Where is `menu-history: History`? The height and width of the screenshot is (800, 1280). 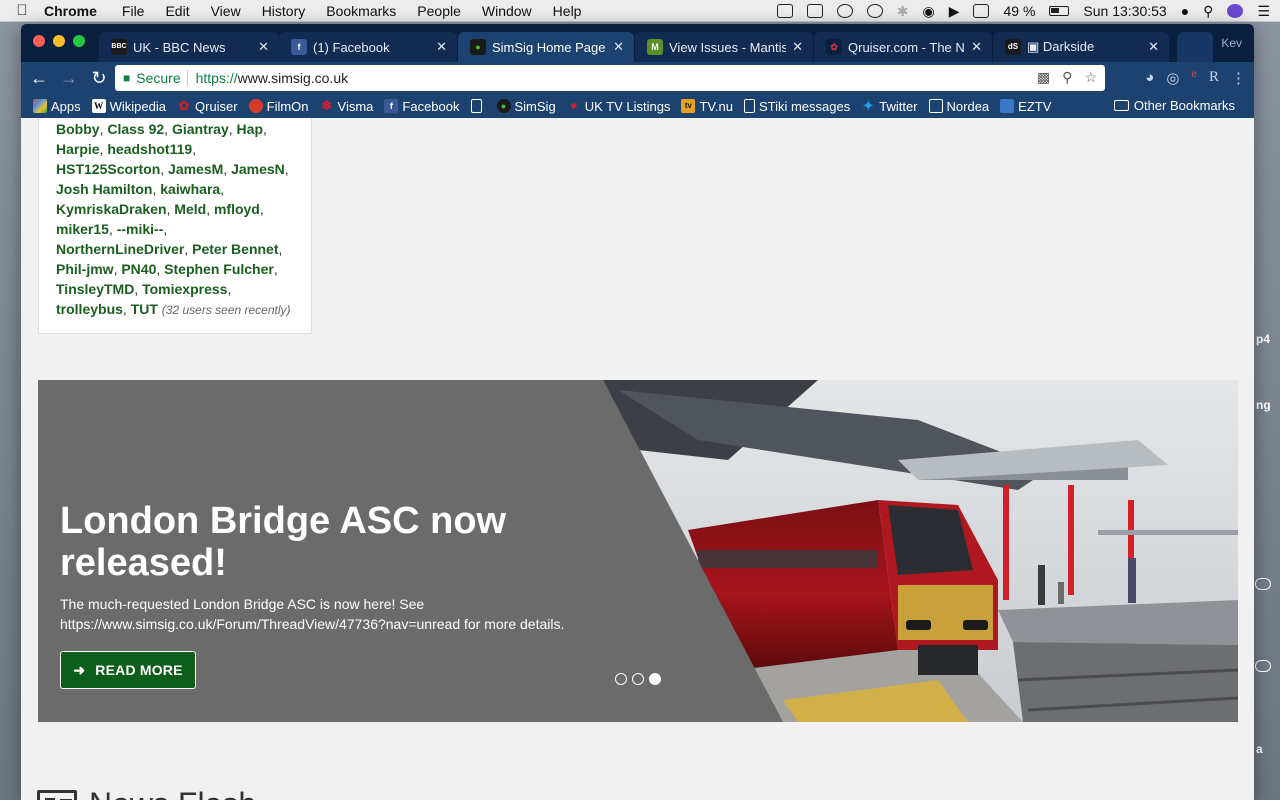 menu-history: History is located at coordinates (284, 11).